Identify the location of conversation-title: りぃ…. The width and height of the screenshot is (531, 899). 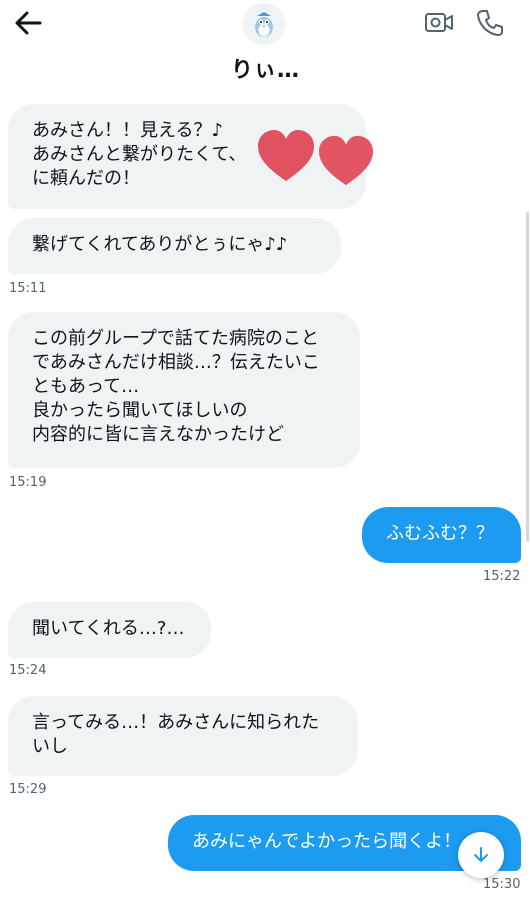
(265, 70).